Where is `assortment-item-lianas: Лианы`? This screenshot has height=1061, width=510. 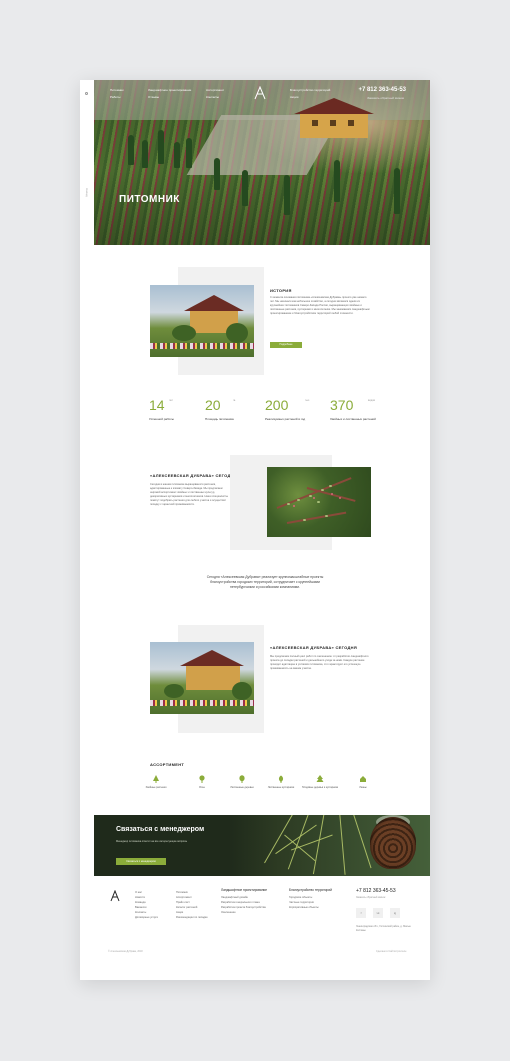
assortment-item-lianas: Лианы is located at coordinates (363, 782).